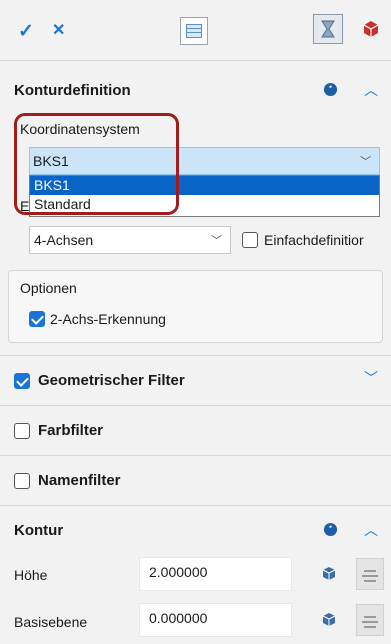 The height and width of the screenshot is (644, 391). Describe the element at coordinates (72, 90) in the screenshot. I see `section-title-konturdefinition: Konturdefinition` at that location.